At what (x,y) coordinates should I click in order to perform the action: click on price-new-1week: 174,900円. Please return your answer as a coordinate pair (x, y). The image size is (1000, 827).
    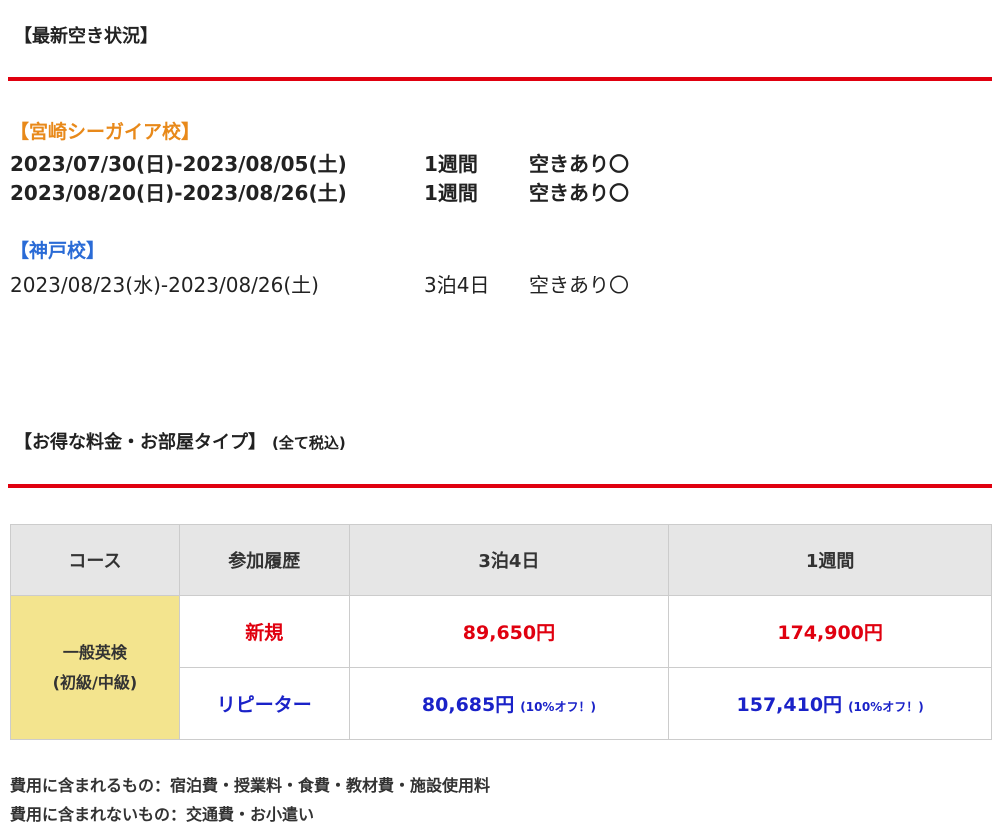
    Looking at the image, I should click on (830, 631).